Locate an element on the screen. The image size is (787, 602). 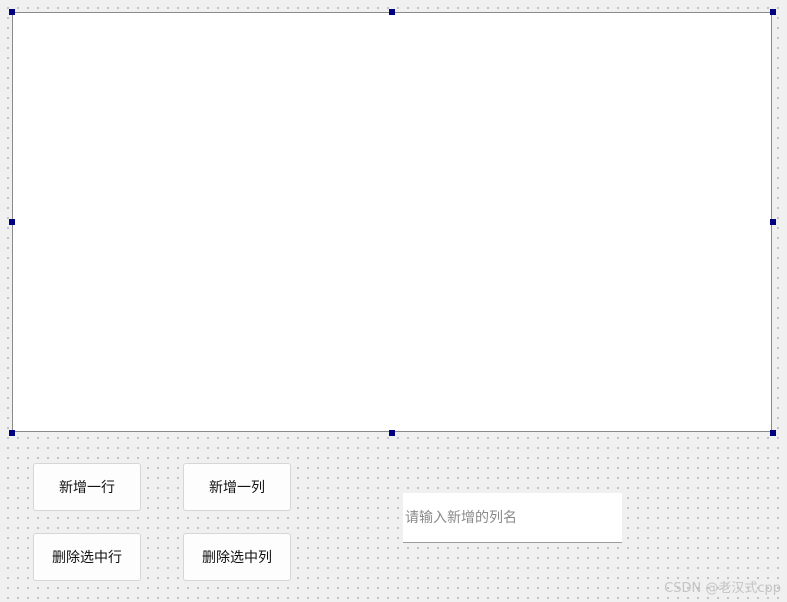
add-column-button: 新增一列 is located at coordinates (237, 487).